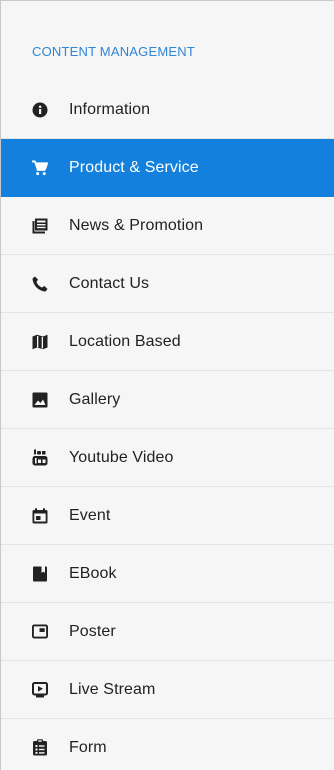  I want to click on sidebar-item-contact-us: Contact Us, so click(167, 284).